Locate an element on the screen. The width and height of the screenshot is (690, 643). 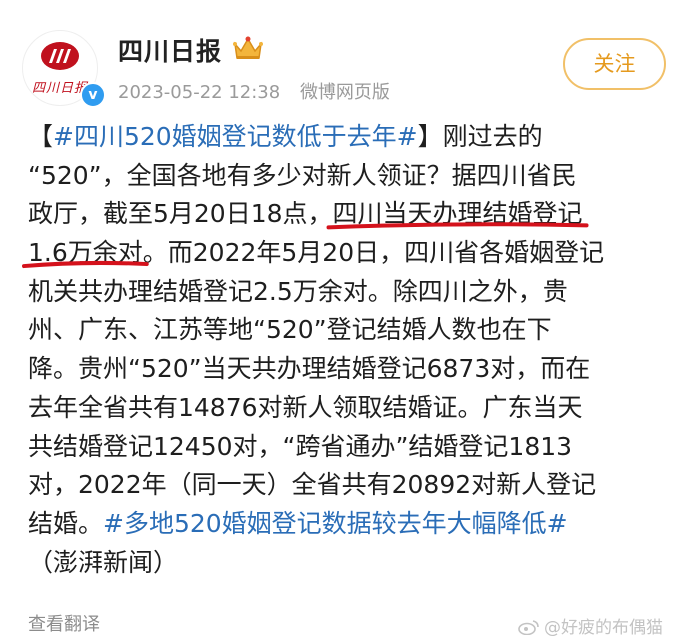
post-text: 对，2022年（同一天）全省共有20892对新人登记 is located at coordinates (312, 485).